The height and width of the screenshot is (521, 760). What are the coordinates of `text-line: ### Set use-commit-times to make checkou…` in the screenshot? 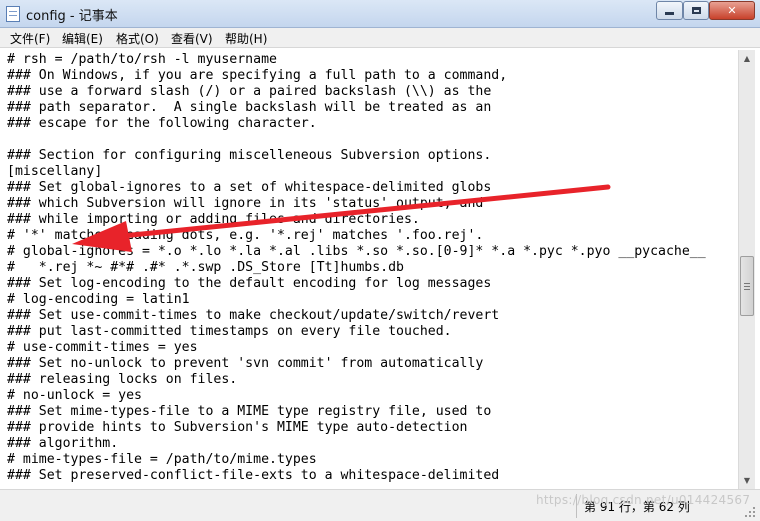 It's located at (253, 315).